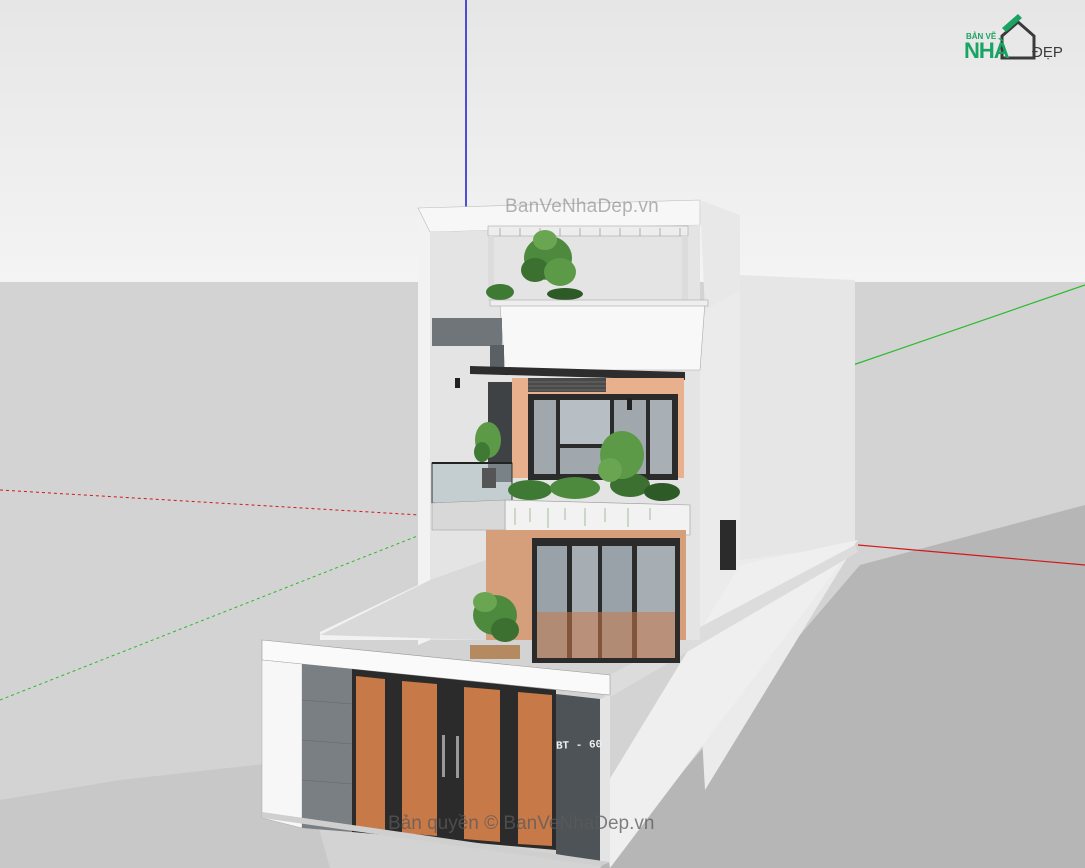 Image resolution: width=1085 pixels, height=868 pixels. What do you see at coordinates (457, 757) in the screenshot?
I see `gate-handle-right` at bounding box center [457, 757].